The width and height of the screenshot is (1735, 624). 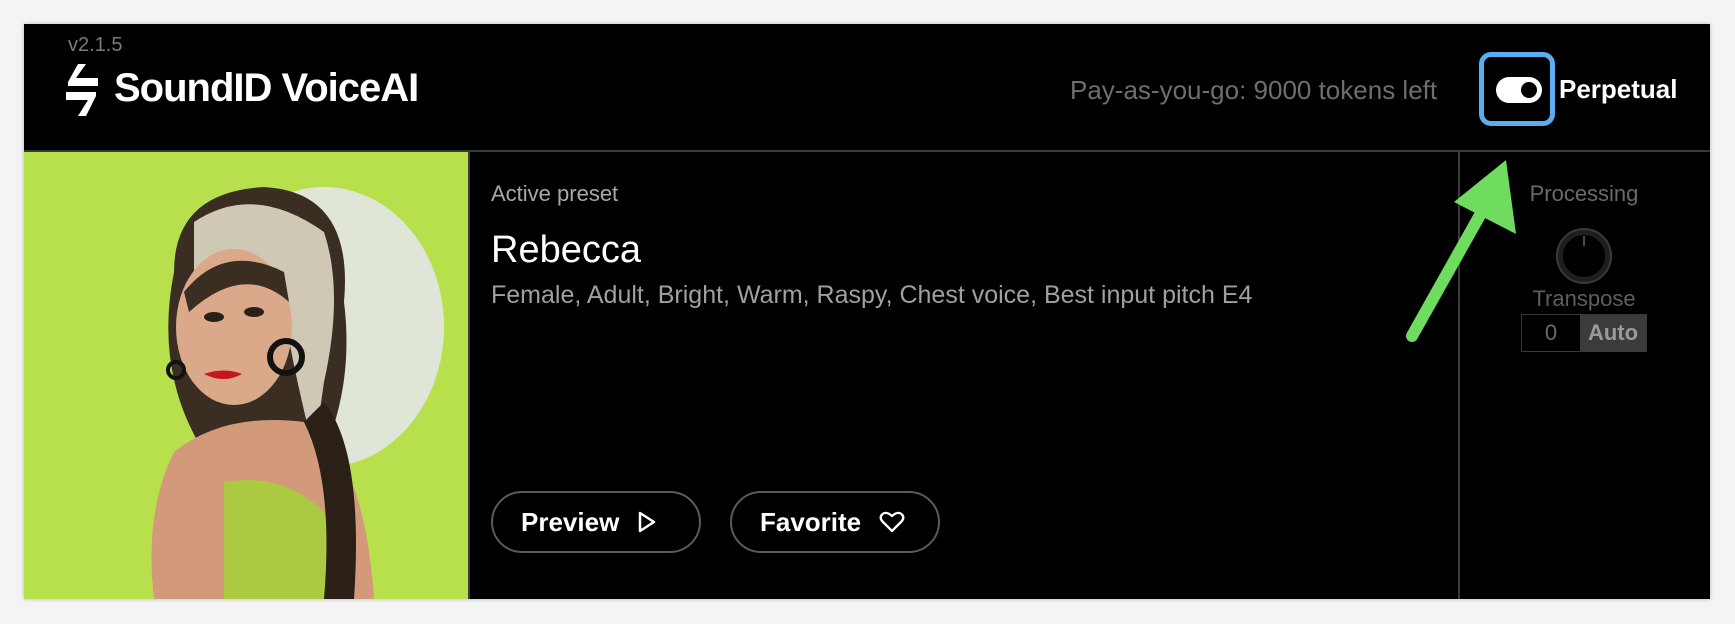 I want to click on favorite-button: Favorite, so click(x=835, y=522).